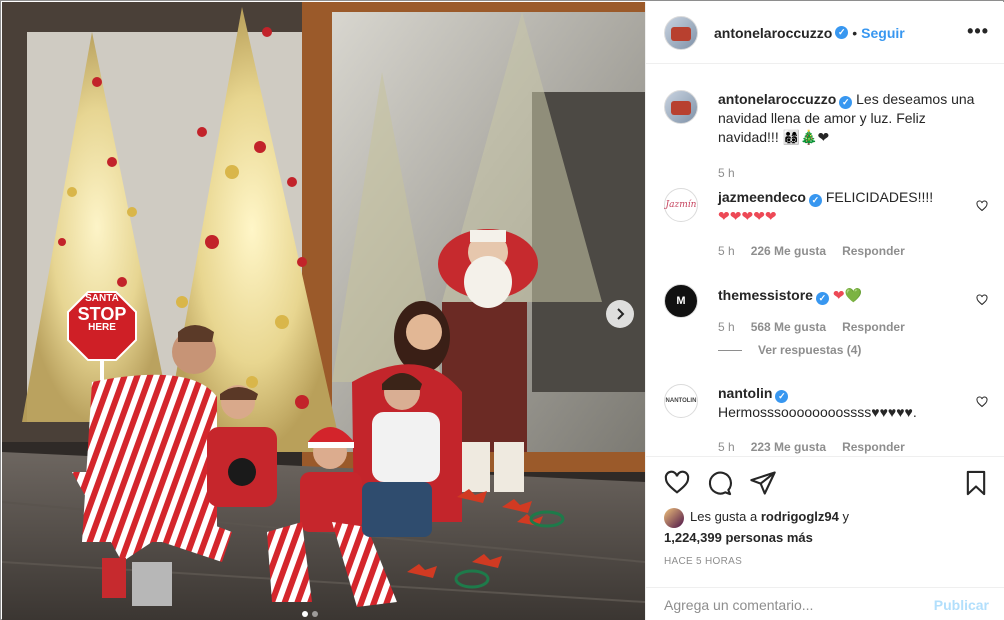 The width and height of the screenshot is (1004, 620). I want to click on sign-line-stop: STOP, so click(102, 313).